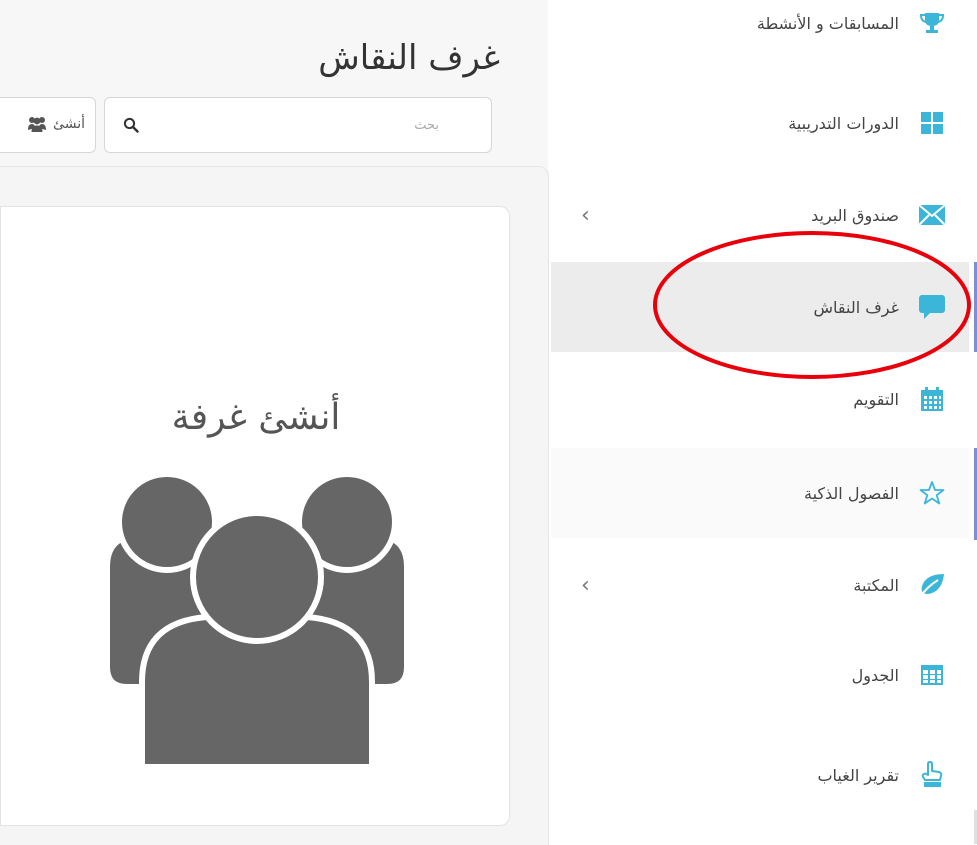 The image size is (977, 845). I want to click on create-room-button: أنشئ, so click(48, 125).